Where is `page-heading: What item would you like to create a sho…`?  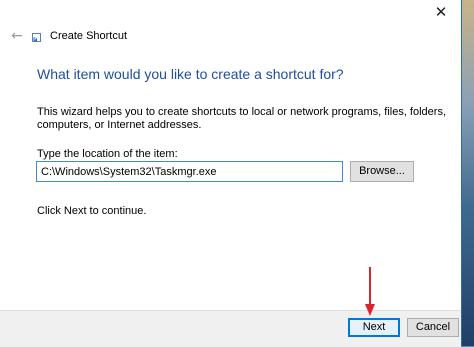 page-heading: What item would you like to create a sho… is located at coordinates (190, 74).